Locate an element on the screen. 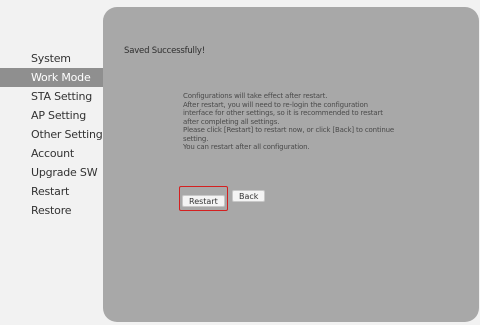 This screenshot has width=480, height=325. sidebar-item-restart: Restart is located at coordinates (51, 191).